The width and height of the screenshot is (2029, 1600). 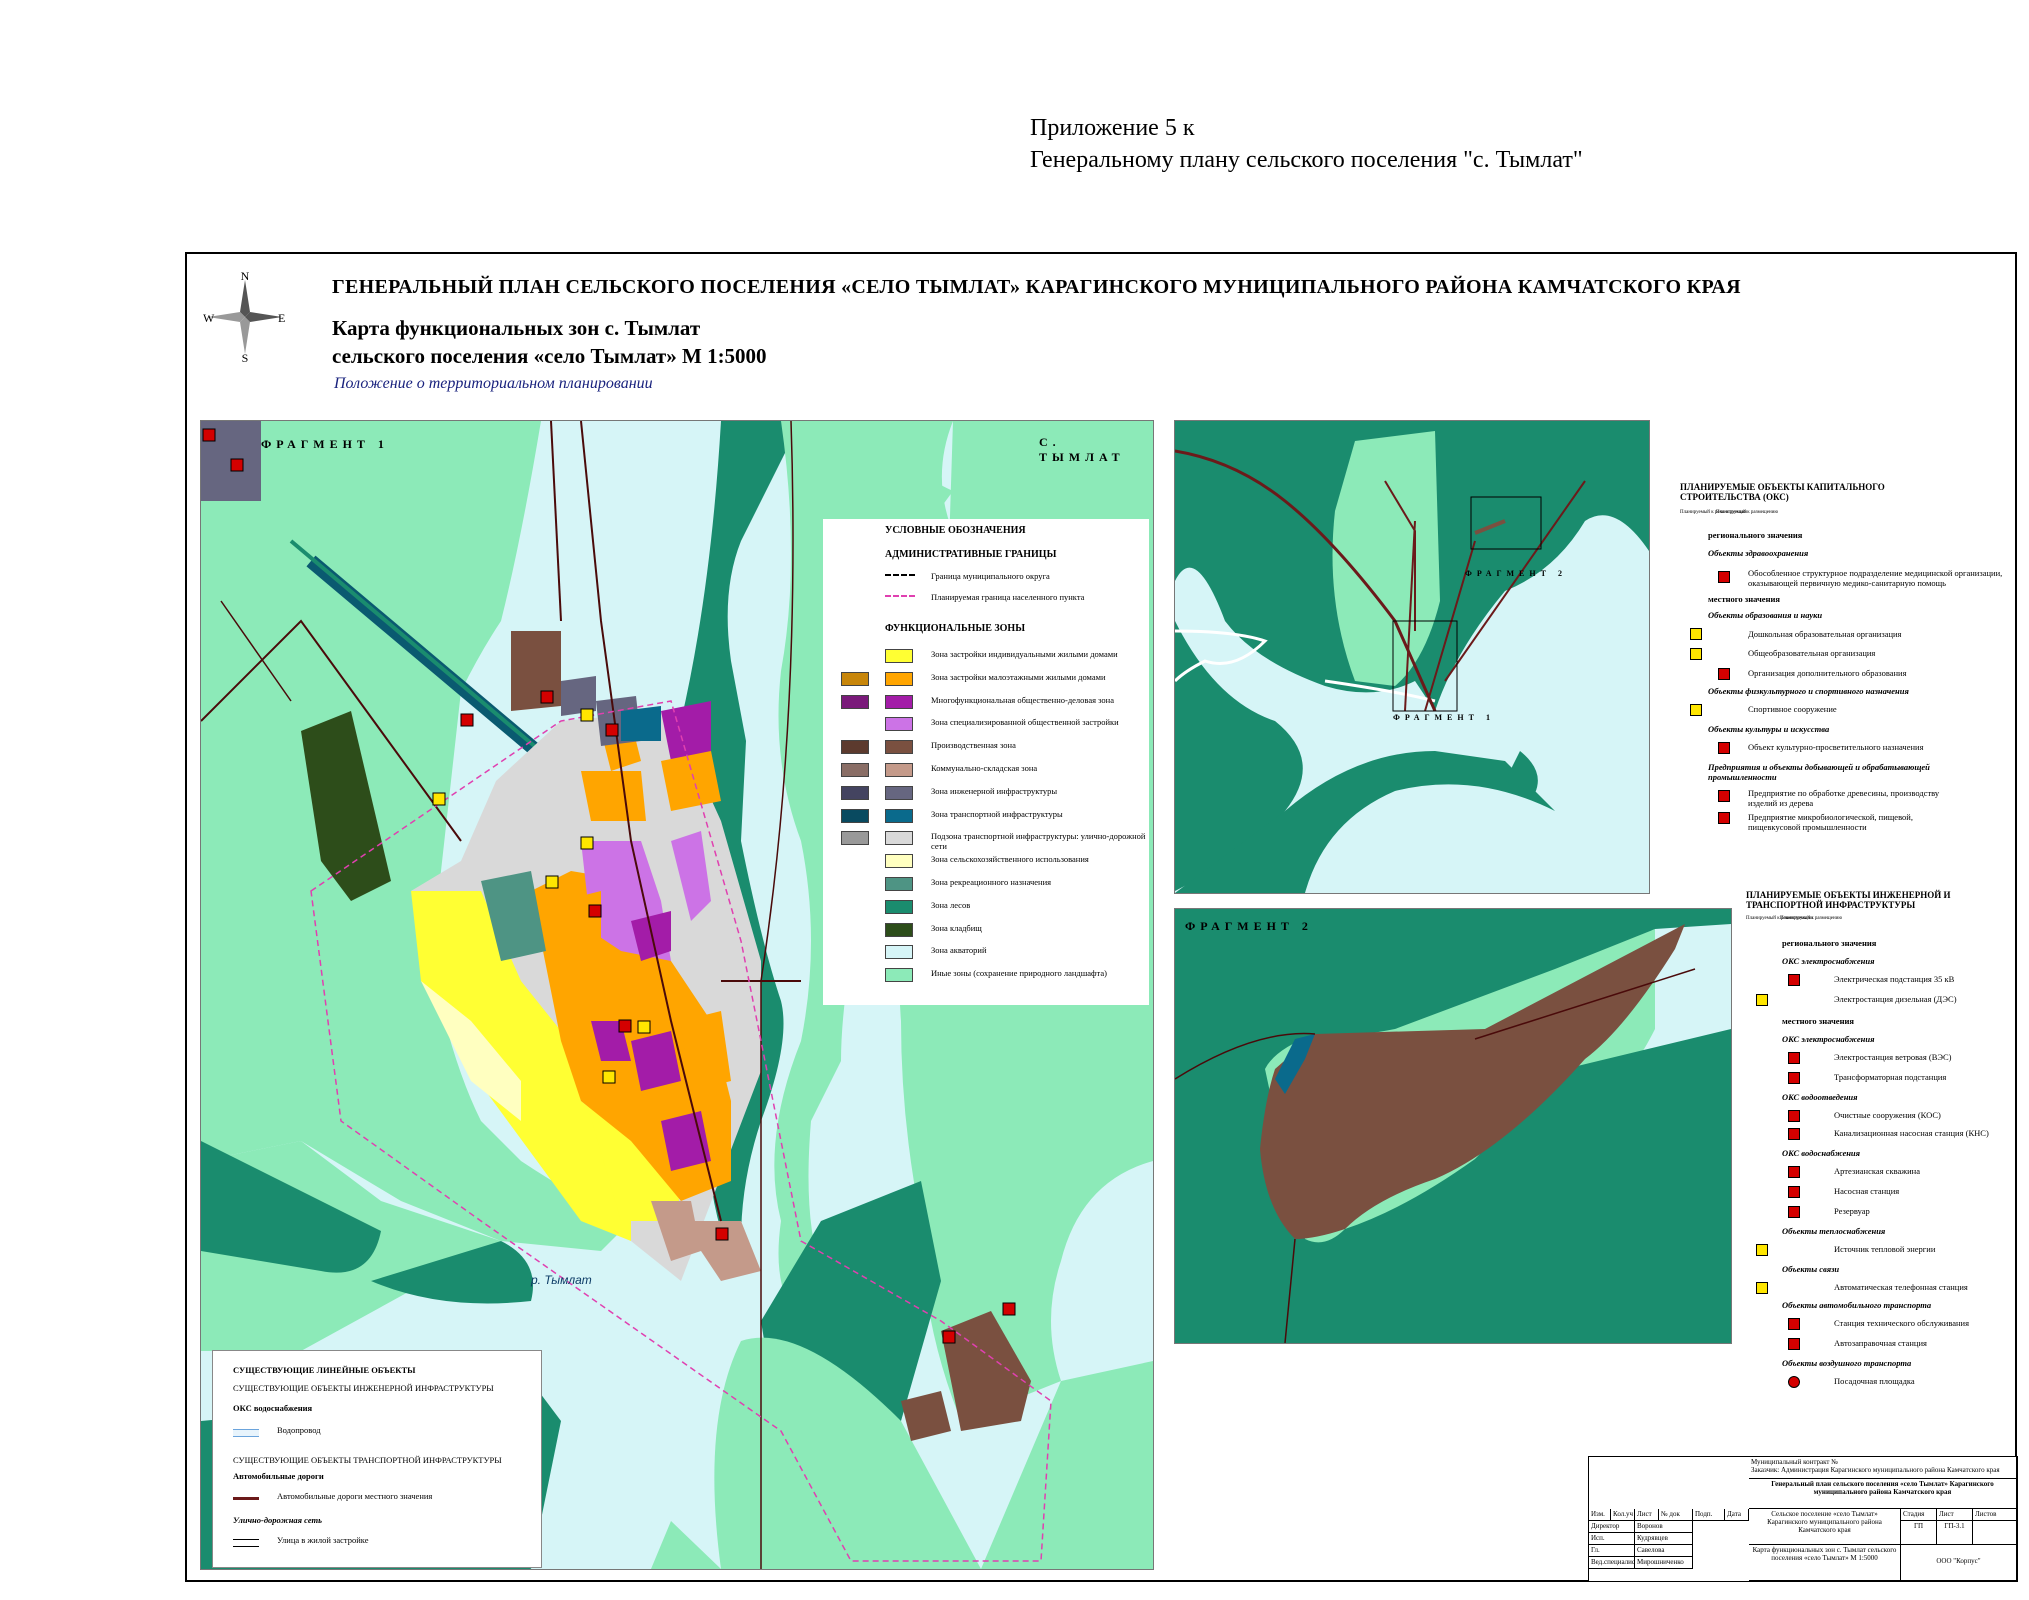 What do you see at coordinates (997, 813) in the screenshot?
I see `legend-zone-7: Зона транспортной инфраструктуры` at bounding box center [997, 813].